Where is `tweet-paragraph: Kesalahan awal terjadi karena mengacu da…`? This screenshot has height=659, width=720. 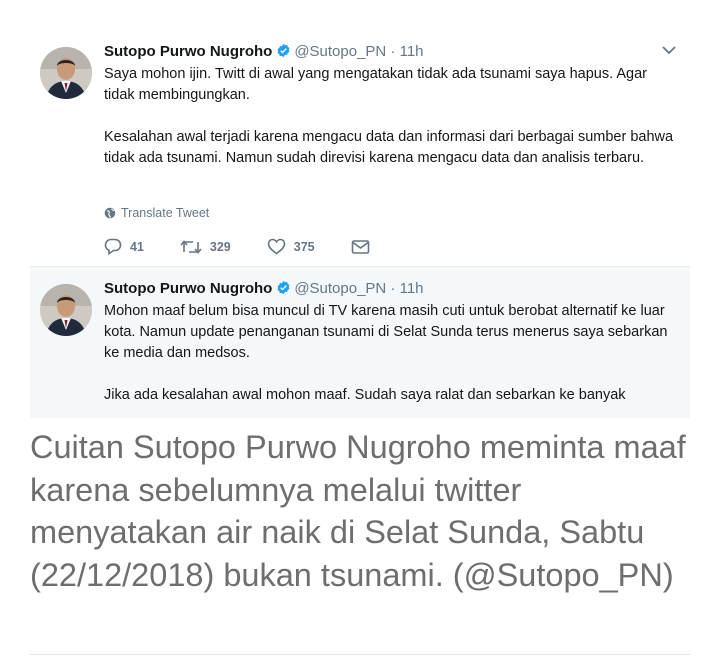 tweet-paragraph: Kesalahan awal terjadi karena mengacu da… is located at coordinates (389, 147).